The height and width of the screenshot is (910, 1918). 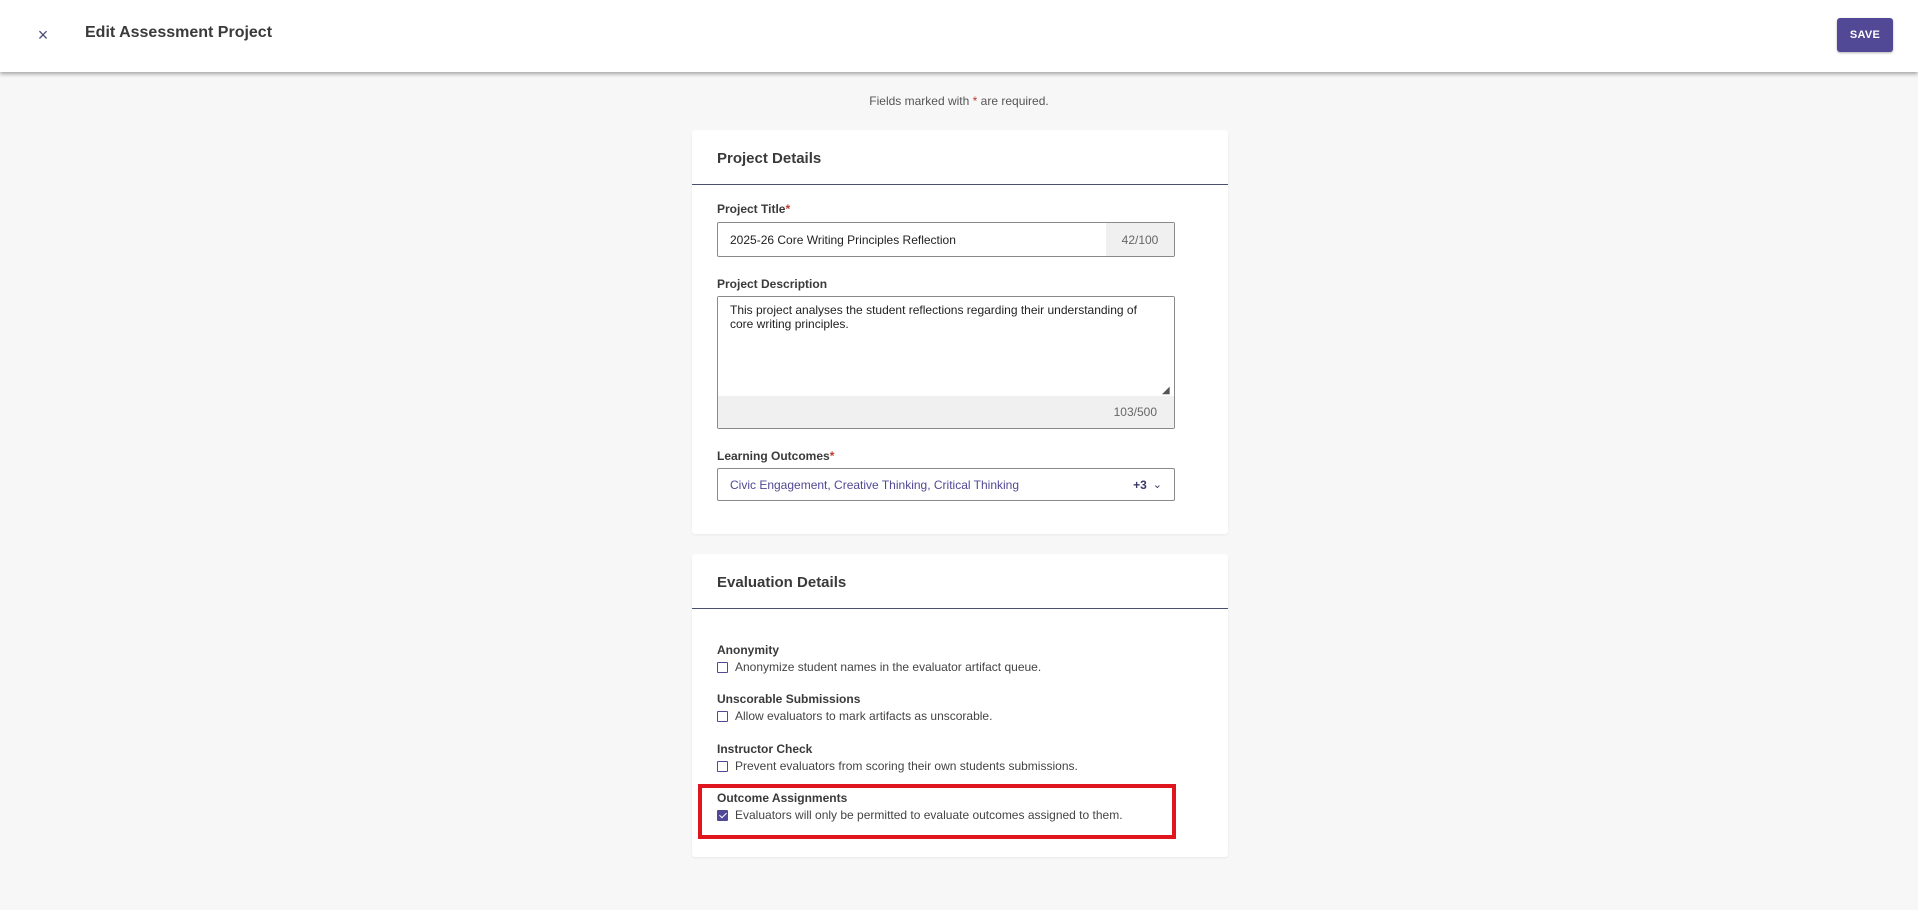 I want to click on instructor-check-checkbox, so click(x=722, y=766).